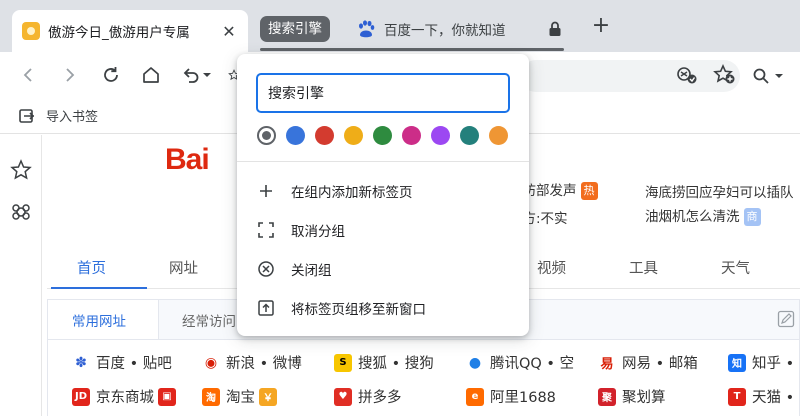 This screenshot has width=800, height=416. Describe the element at coordinates (119, 33) in the screenshot. I see `tab-title: 傲游今日_傲游用户专属` at that location.